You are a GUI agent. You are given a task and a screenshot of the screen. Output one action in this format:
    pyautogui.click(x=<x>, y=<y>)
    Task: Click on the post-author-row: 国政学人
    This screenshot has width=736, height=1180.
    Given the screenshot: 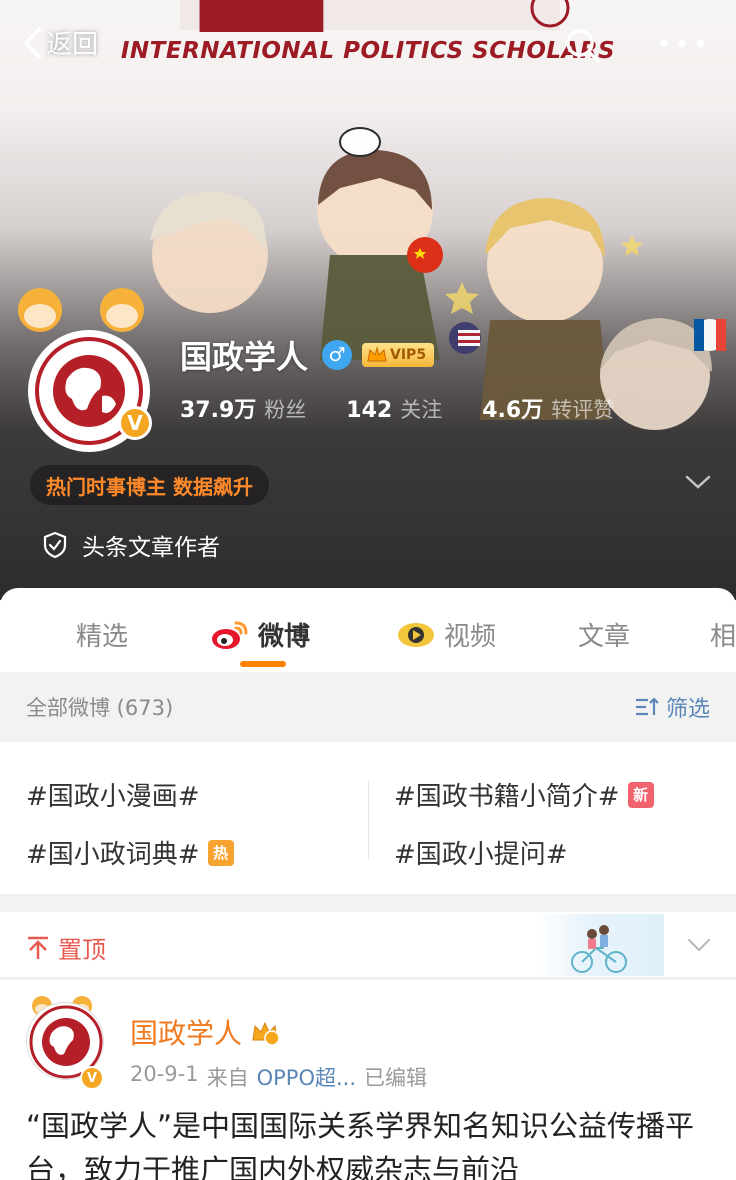 What is the action you would take?
    pyautogui.click(x=205, y=1032)
    